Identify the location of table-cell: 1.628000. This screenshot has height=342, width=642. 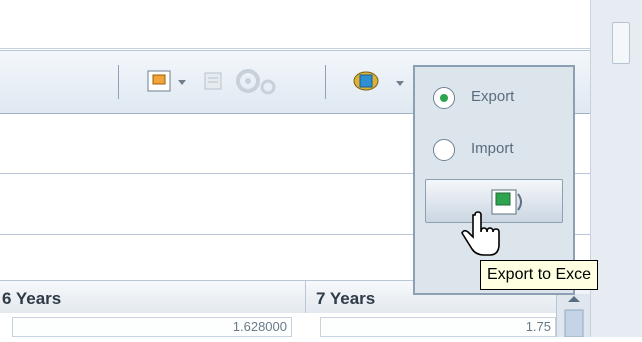
(152, 327).